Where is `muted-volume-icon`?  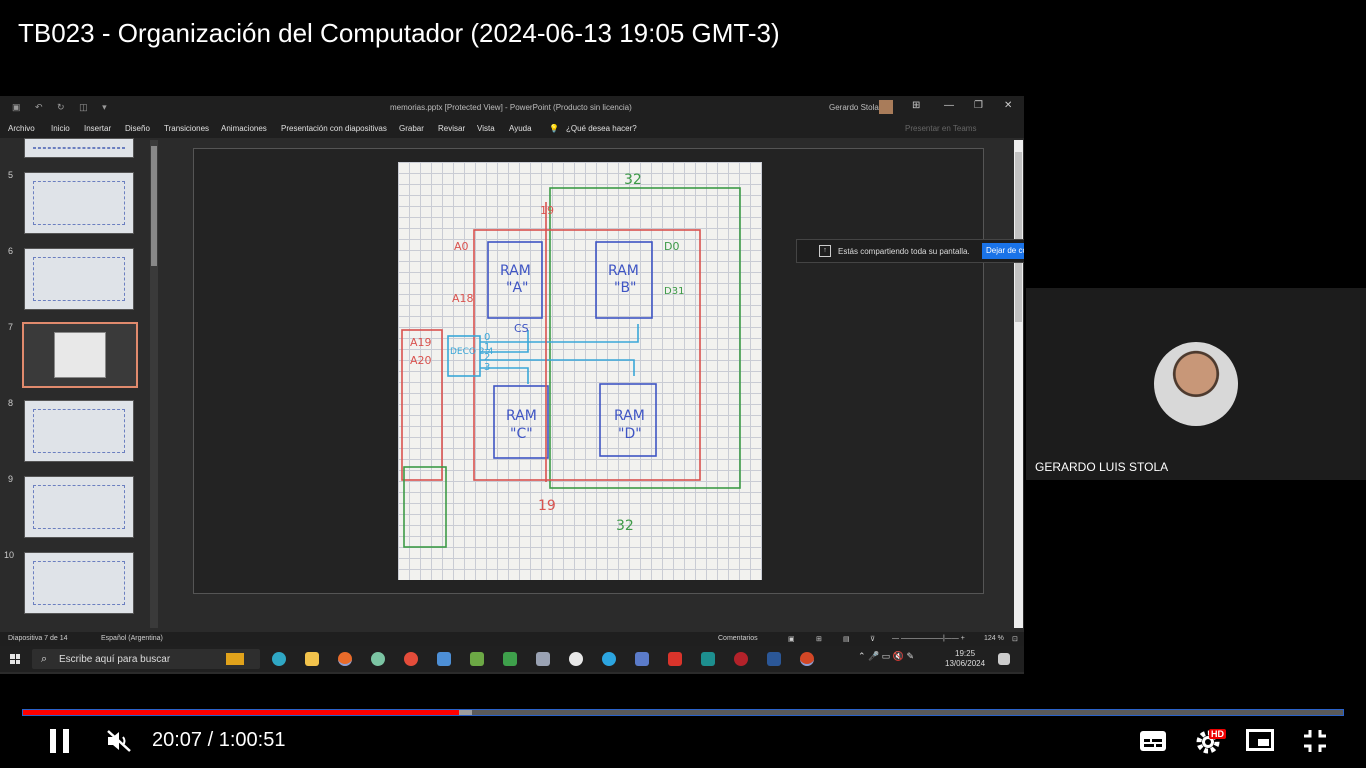 muted-volume-icon is located at coordinates (119, 741).